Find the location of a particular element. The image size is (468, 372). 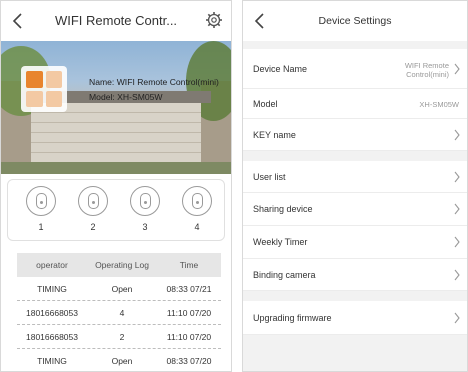

row-label: KEY name is located at coordinates (274, 135).